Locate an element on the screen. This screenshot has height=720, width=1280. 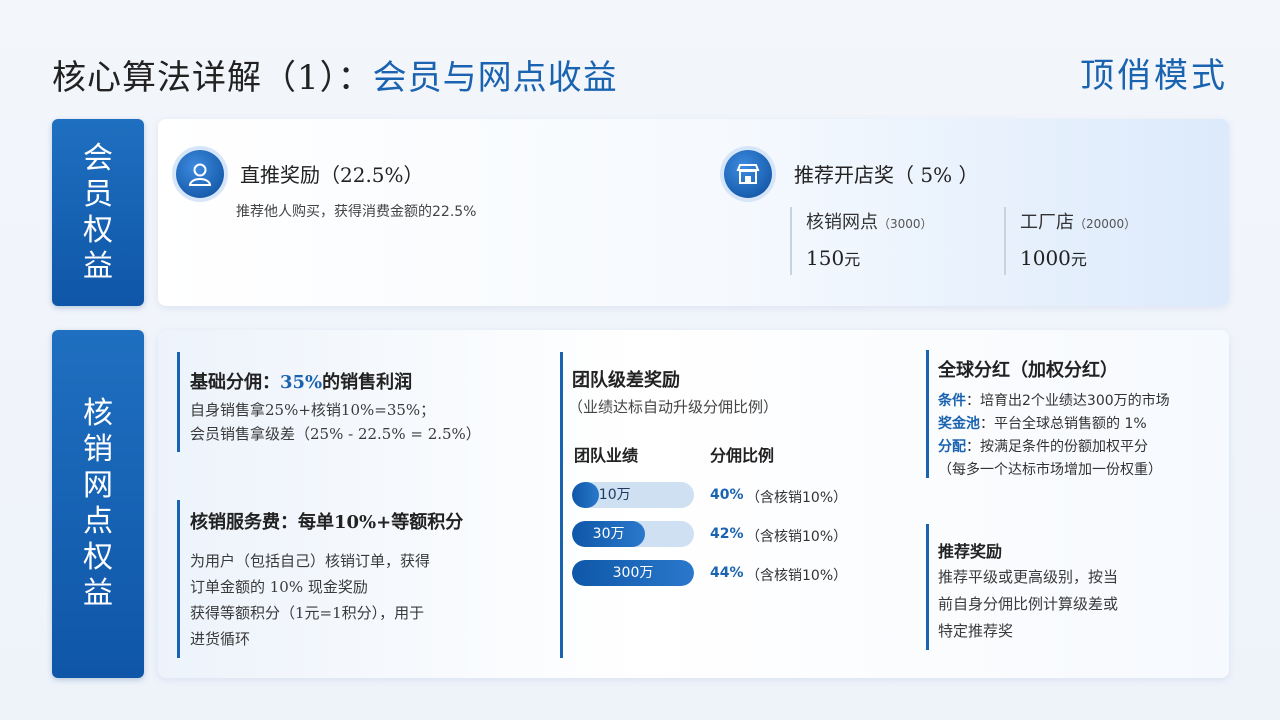
commission-ratio-header: 分佣比例 is located at coordinates (742, 455).